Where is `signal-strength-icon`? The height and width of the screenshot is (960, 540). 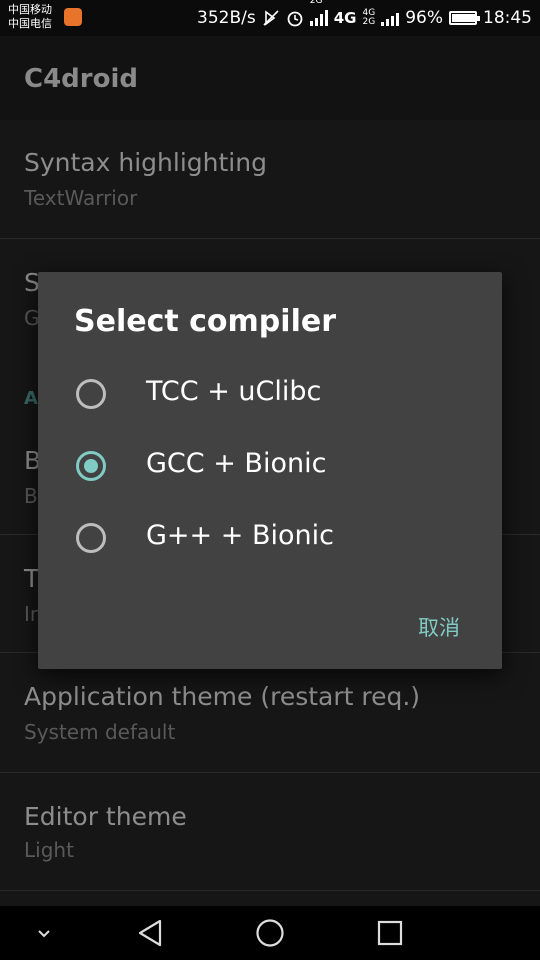 signal-strength-icon is located at coordinates (318, 18).